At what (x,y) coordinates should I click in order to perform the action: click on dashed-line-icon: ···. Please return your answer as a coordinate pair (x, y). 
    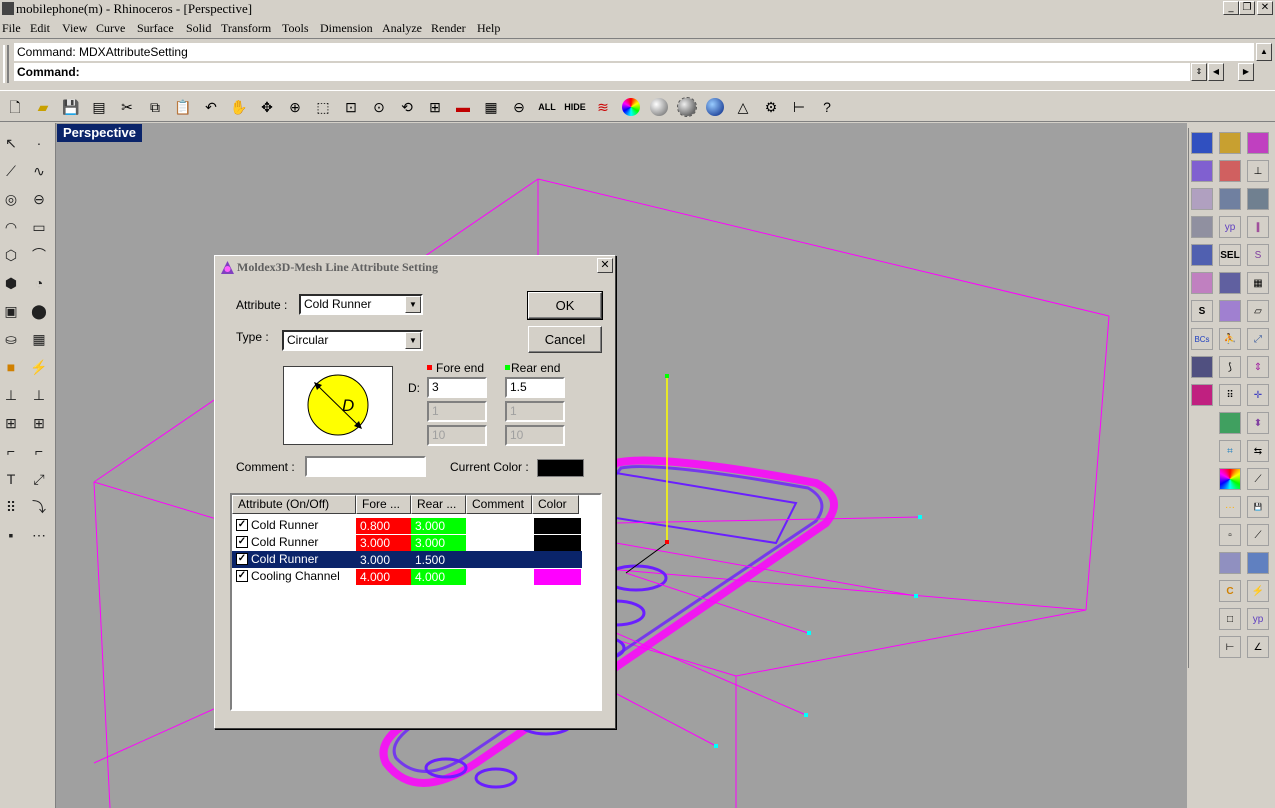
    Looking at the image, I should click on (1230, 507).